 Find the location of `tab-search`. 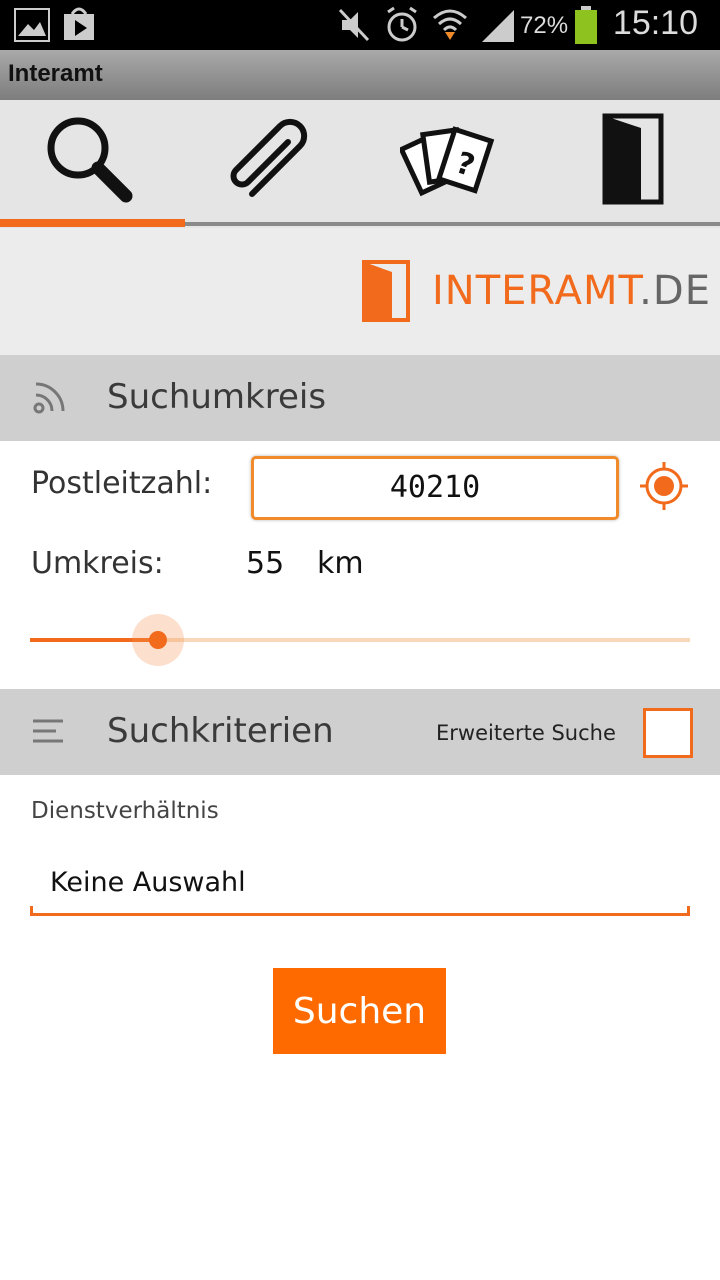

tab-search is located at coordinates (90, 160).